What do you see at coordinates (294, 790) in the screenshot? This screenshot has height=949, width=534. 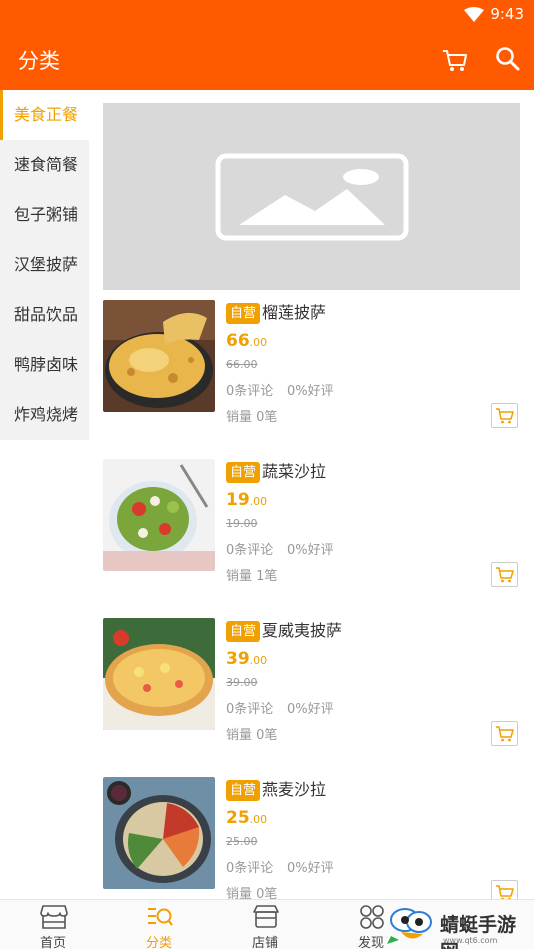 I see `product-name: 燕麦沙拉` at bounding box center [294, 790].